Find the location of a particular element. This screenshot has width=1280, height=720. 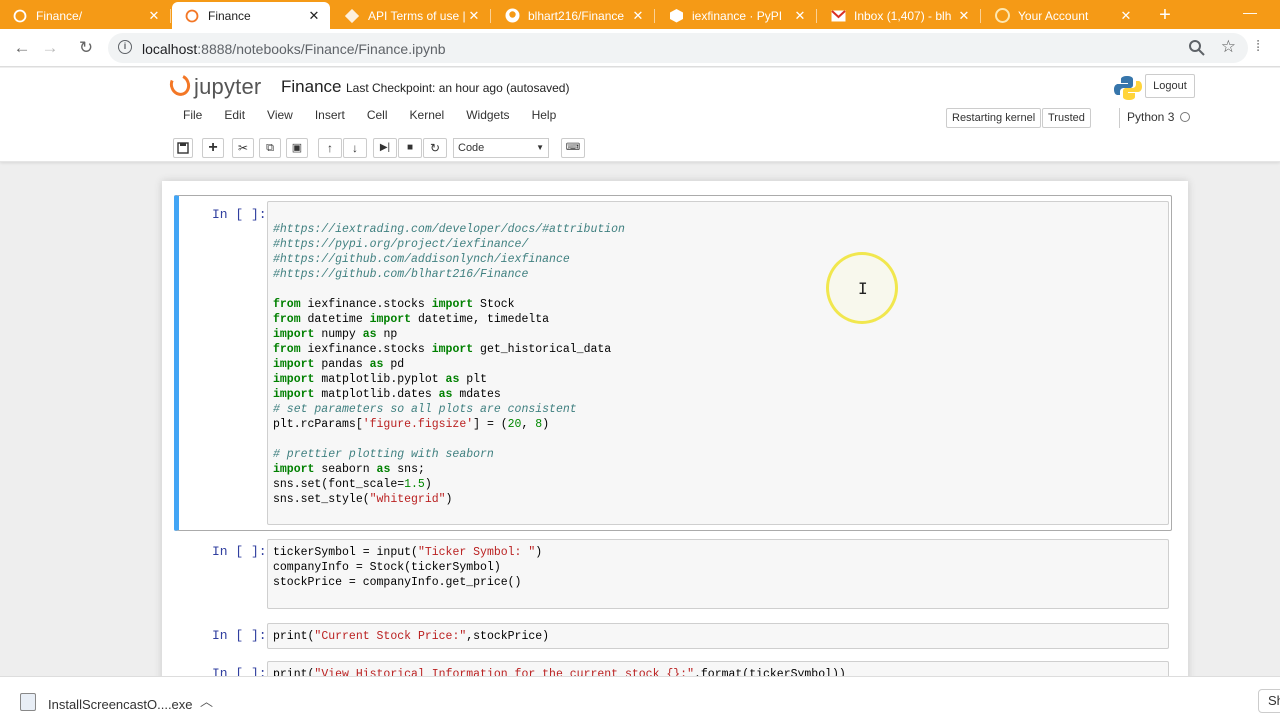

menu-cell: Cell is located at coordinates (377, 118).